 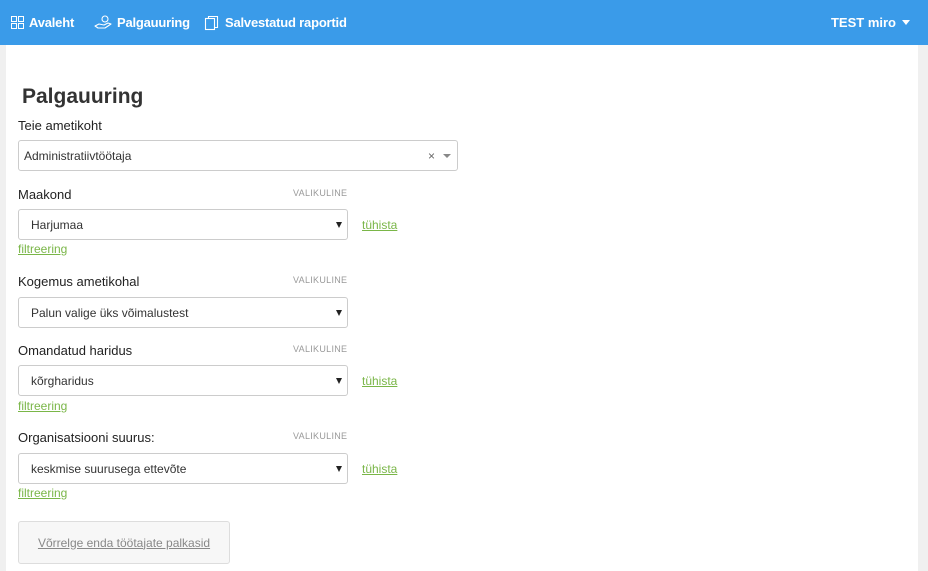 I want to click on position-label: Teie ametikoht, so click(x=60, y=125).